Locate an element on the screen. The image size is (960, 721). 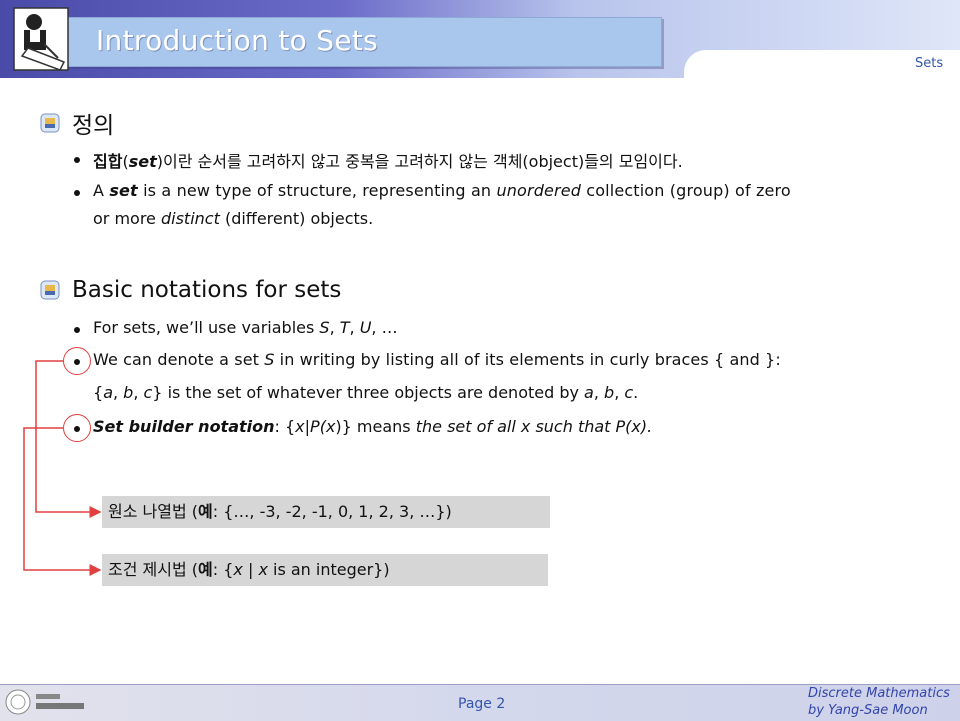
credit-author: by Yang-Sae Moon is located at coordinates (868, 710).